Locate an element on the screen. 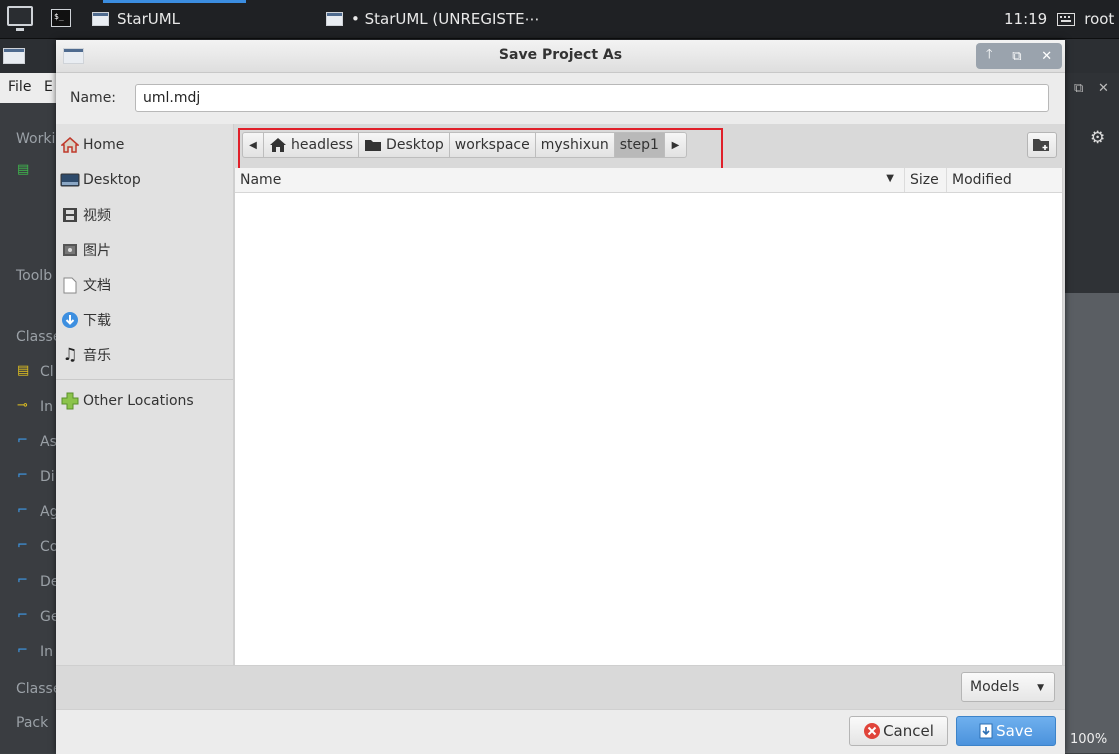 The height and width of the screenshot is (754, 1119). keep-above-icon: 🡑 is located at coordinates (989, 56).